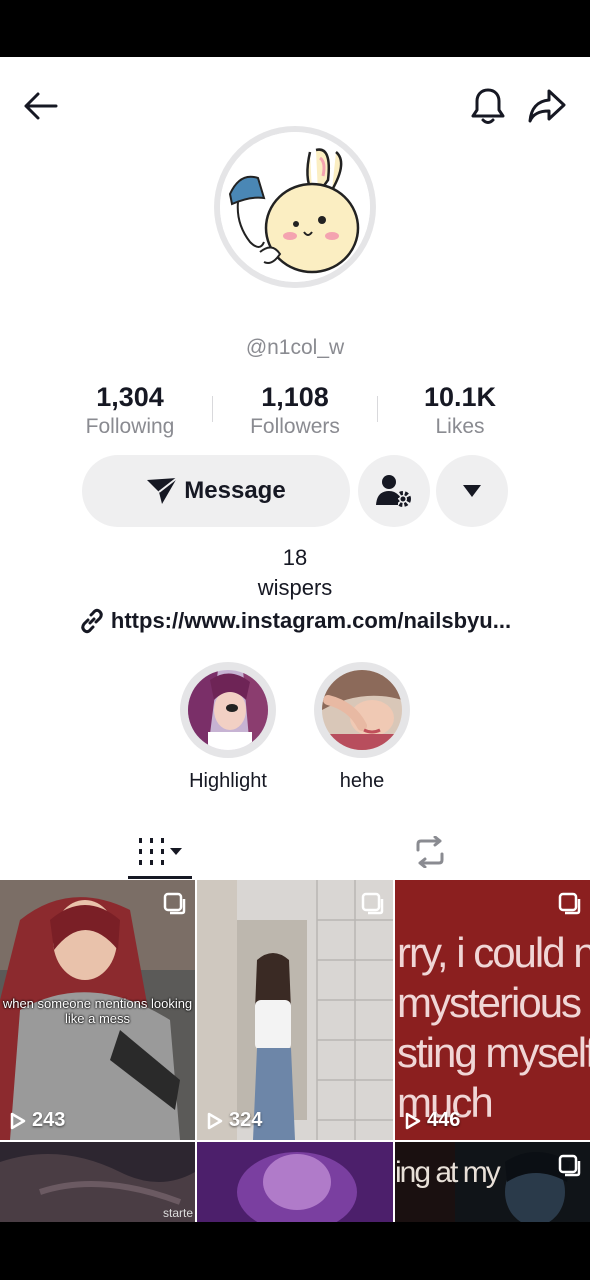  I want to click on video-thumbnail: starte, so click(97, 1182).